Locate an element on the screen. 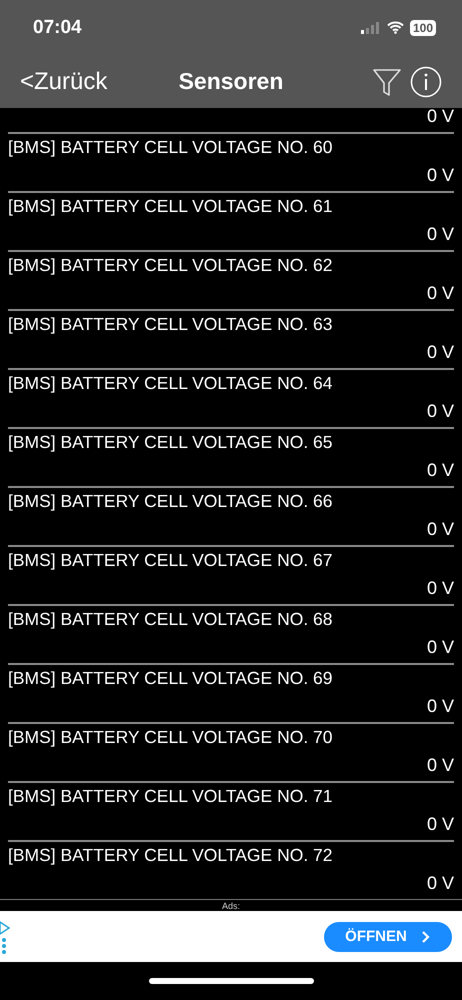 Image resolution: width=462 pixels, height=1000 pixels. ads-label: Ads: is located at coordinates (231, 905).